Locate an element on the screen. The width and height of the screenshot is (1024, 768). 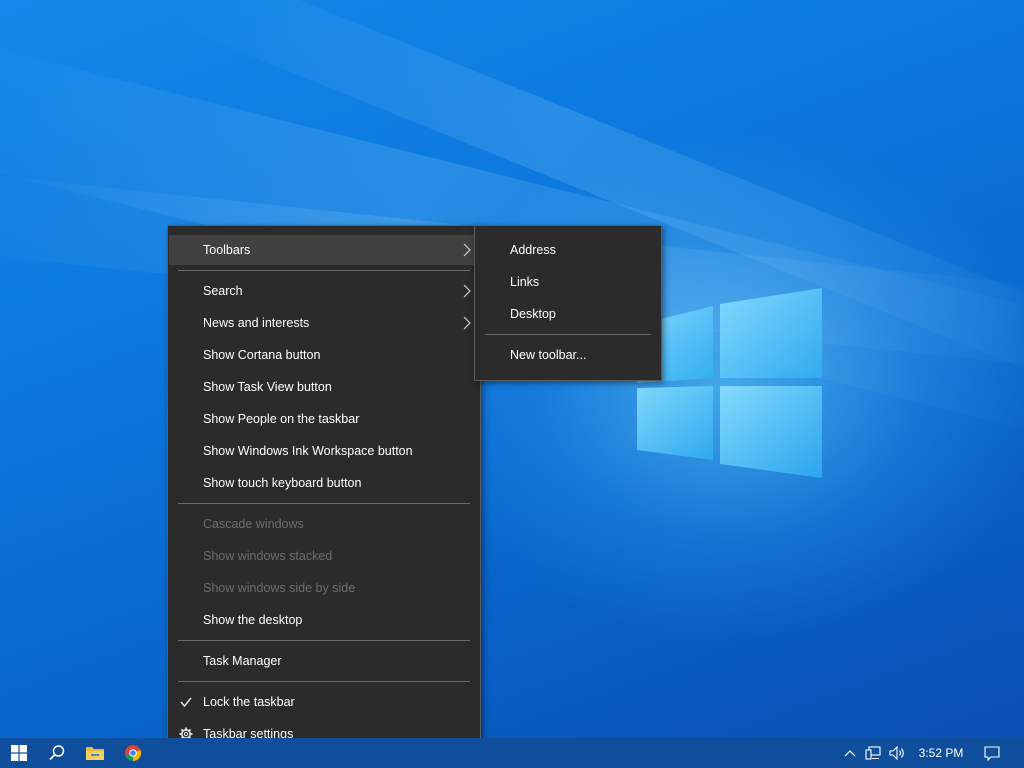
menu-item-label: Search is located at coordinates (223, 291).